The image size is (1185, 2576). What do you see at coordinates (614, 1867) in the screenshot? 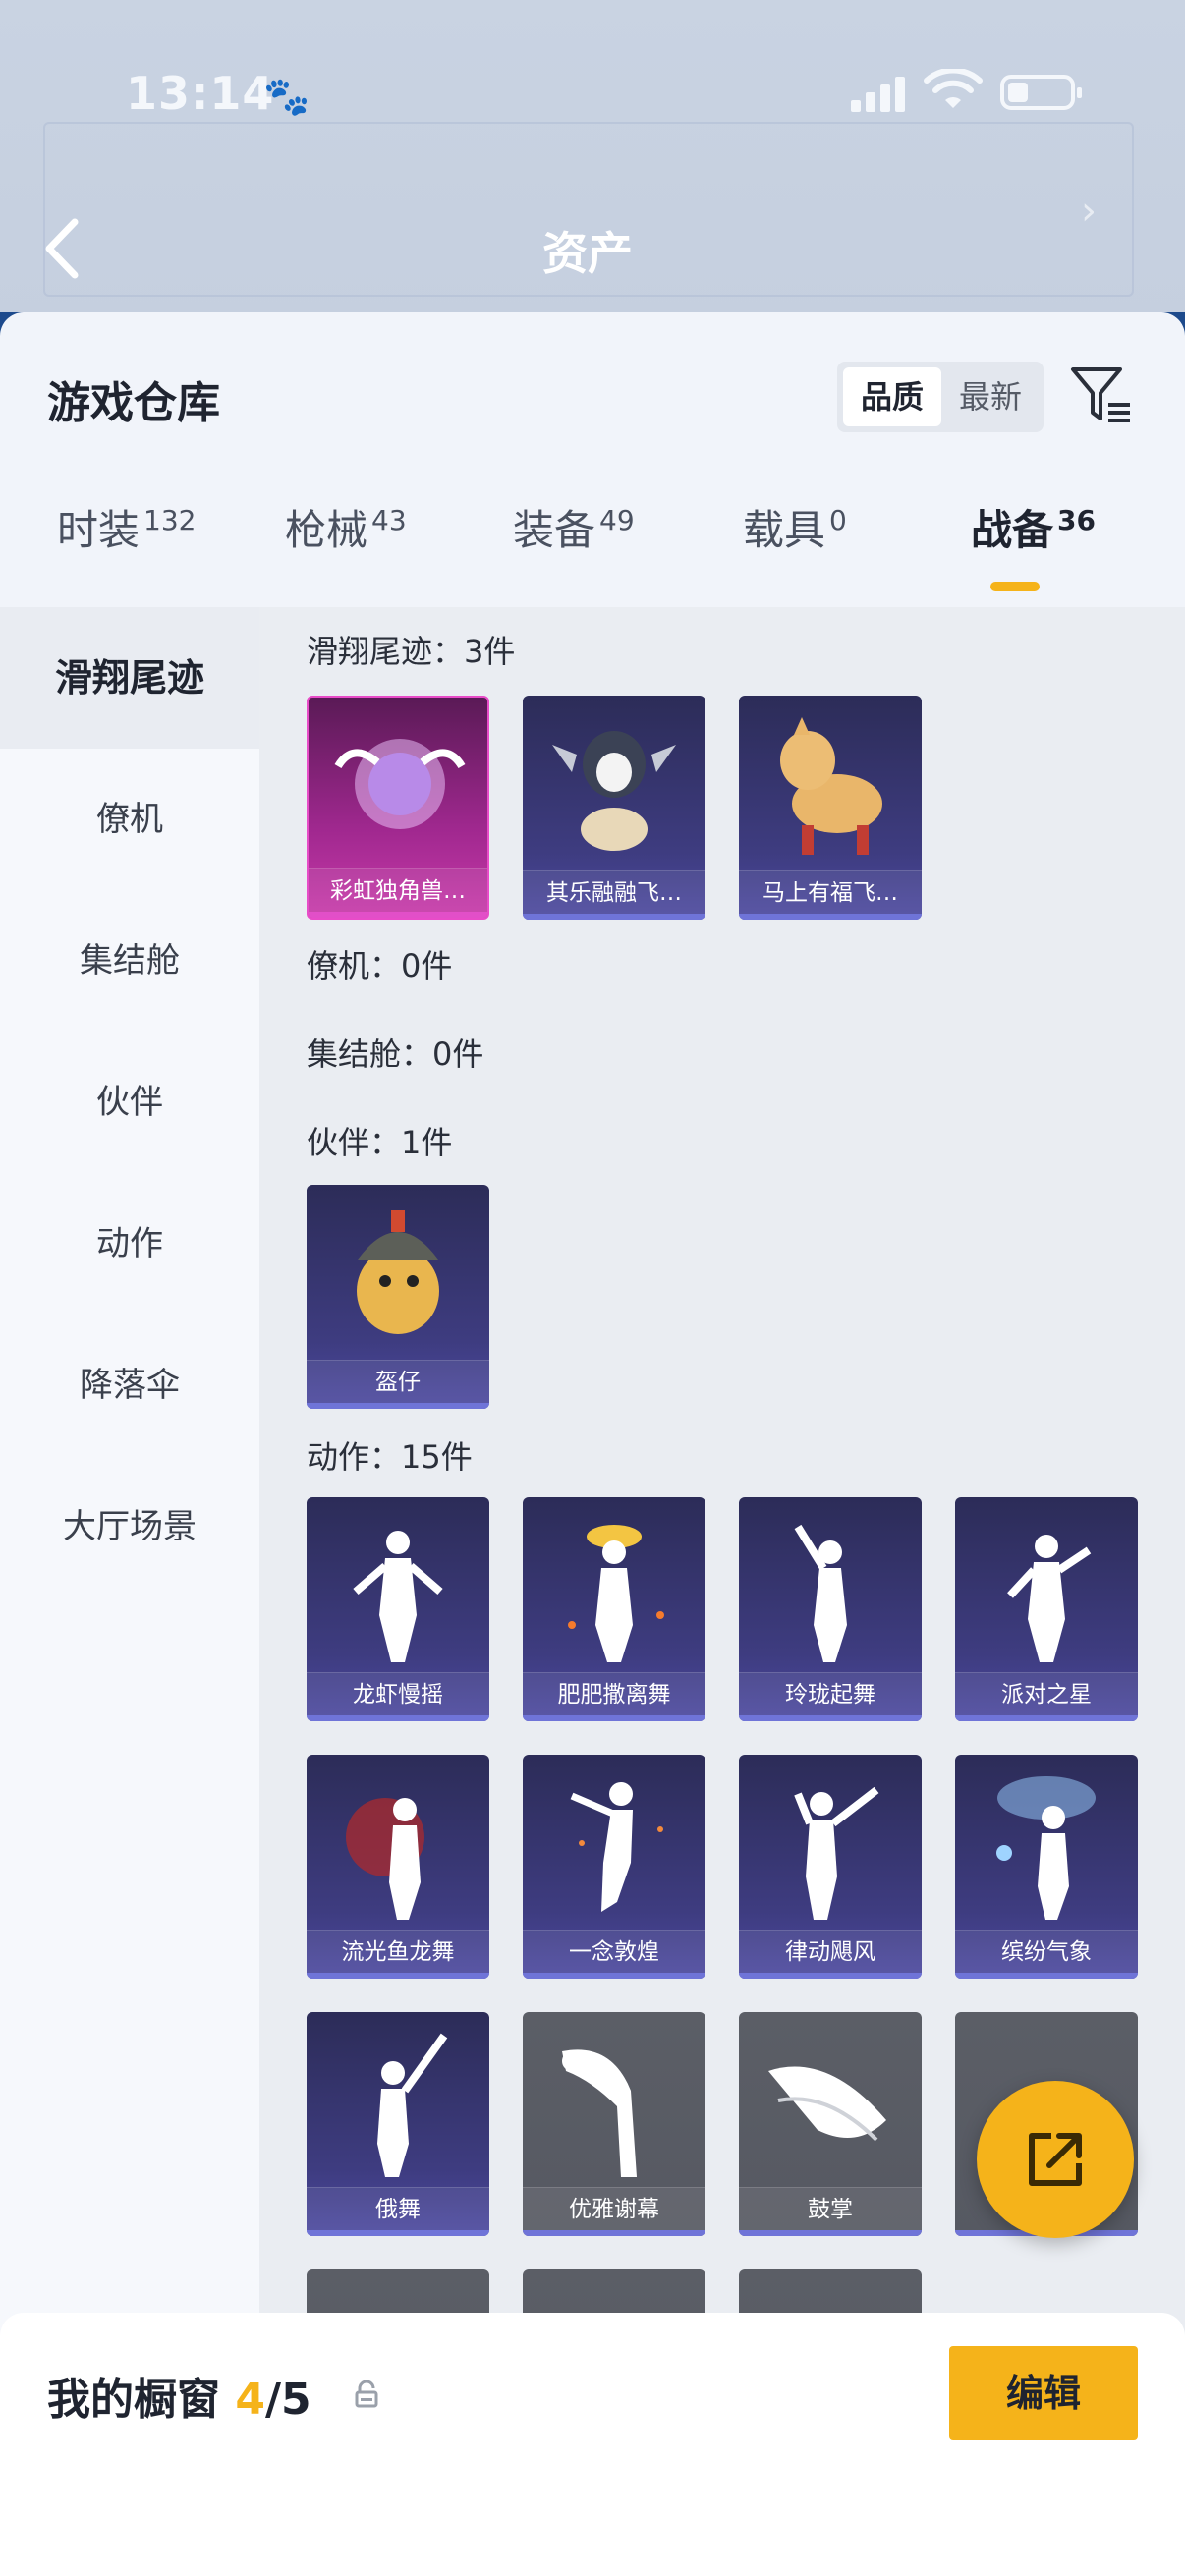
I see `item-card: 一念敦煌` at bounding box center [614, 1867].